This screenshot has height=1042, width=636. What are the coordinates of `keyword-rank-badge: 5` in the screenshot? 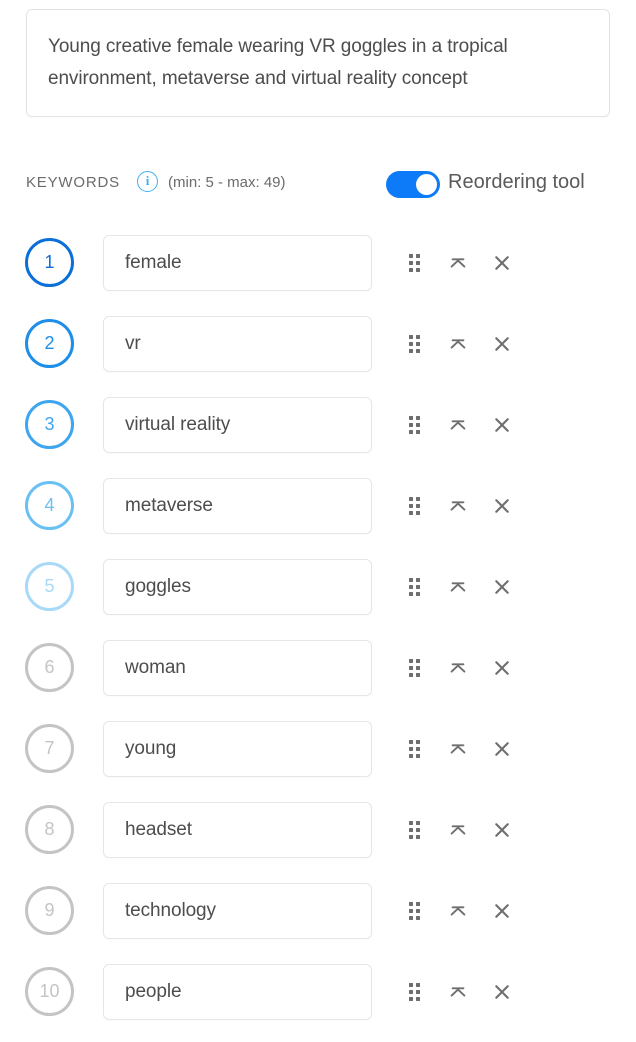 It's located at (49, 586).